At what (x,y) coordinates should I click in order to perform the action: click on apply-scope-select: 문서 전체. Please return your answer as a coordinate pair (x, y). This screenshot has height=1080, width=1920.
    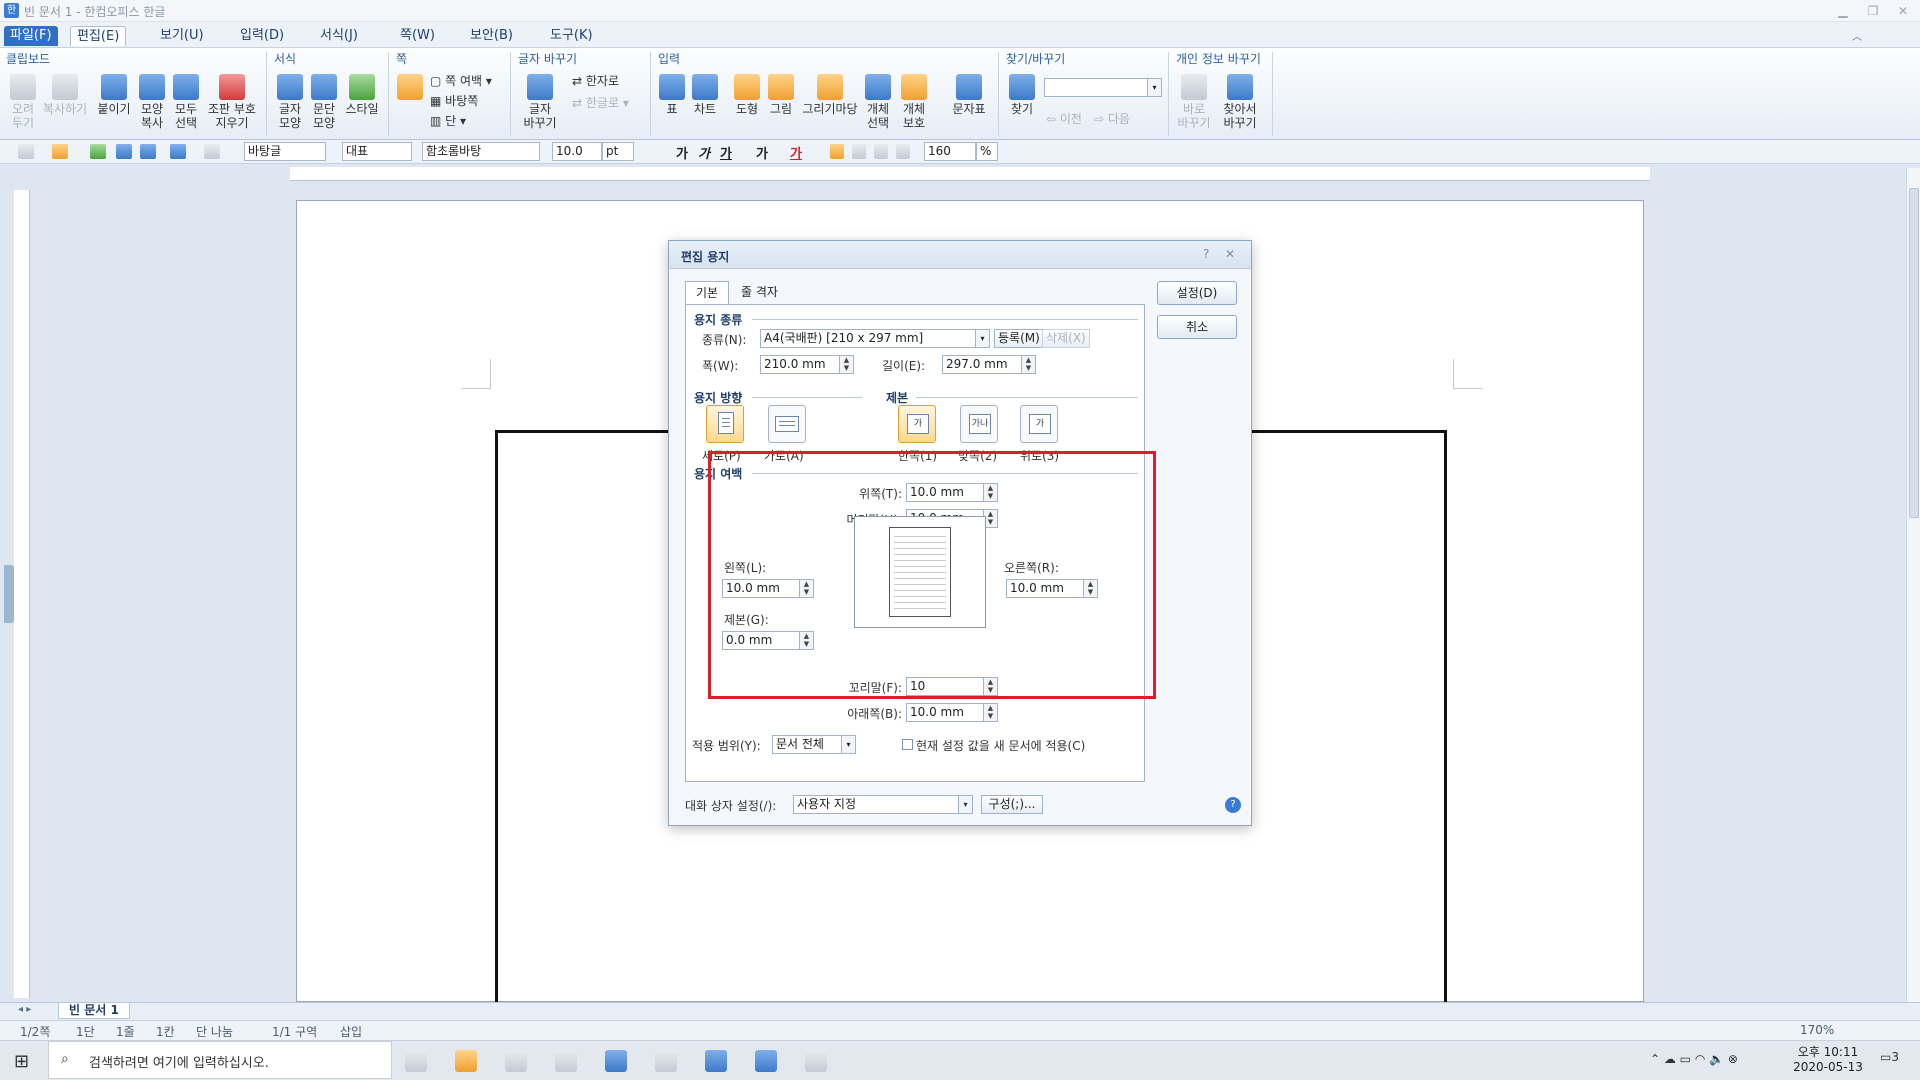
    Looking at the image, I should click on (807, 744).